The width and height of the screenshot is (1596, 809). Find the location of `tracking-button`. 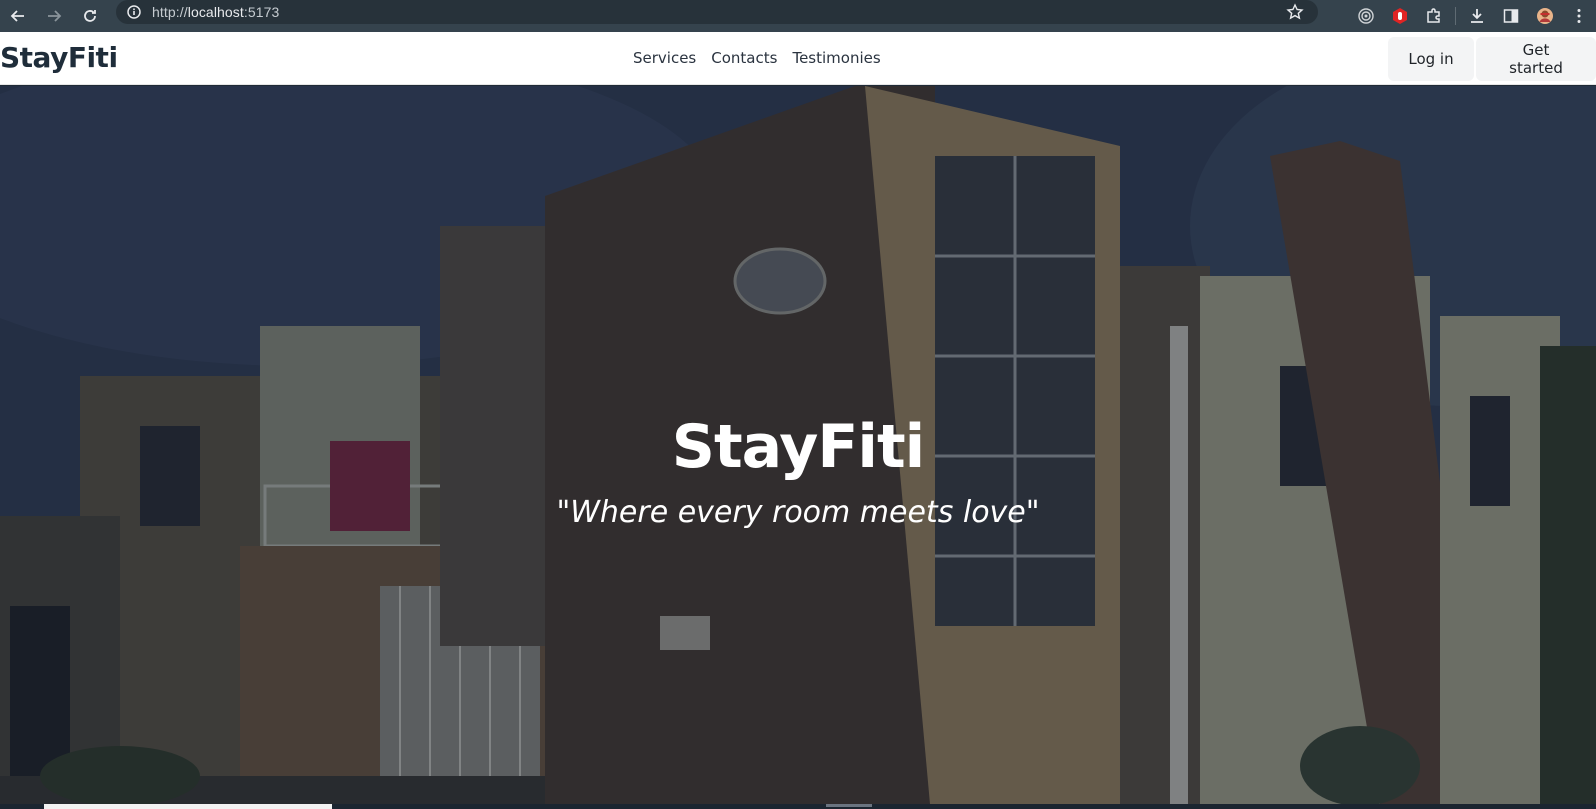

tracking-button is located at coordinates (1366, 16).